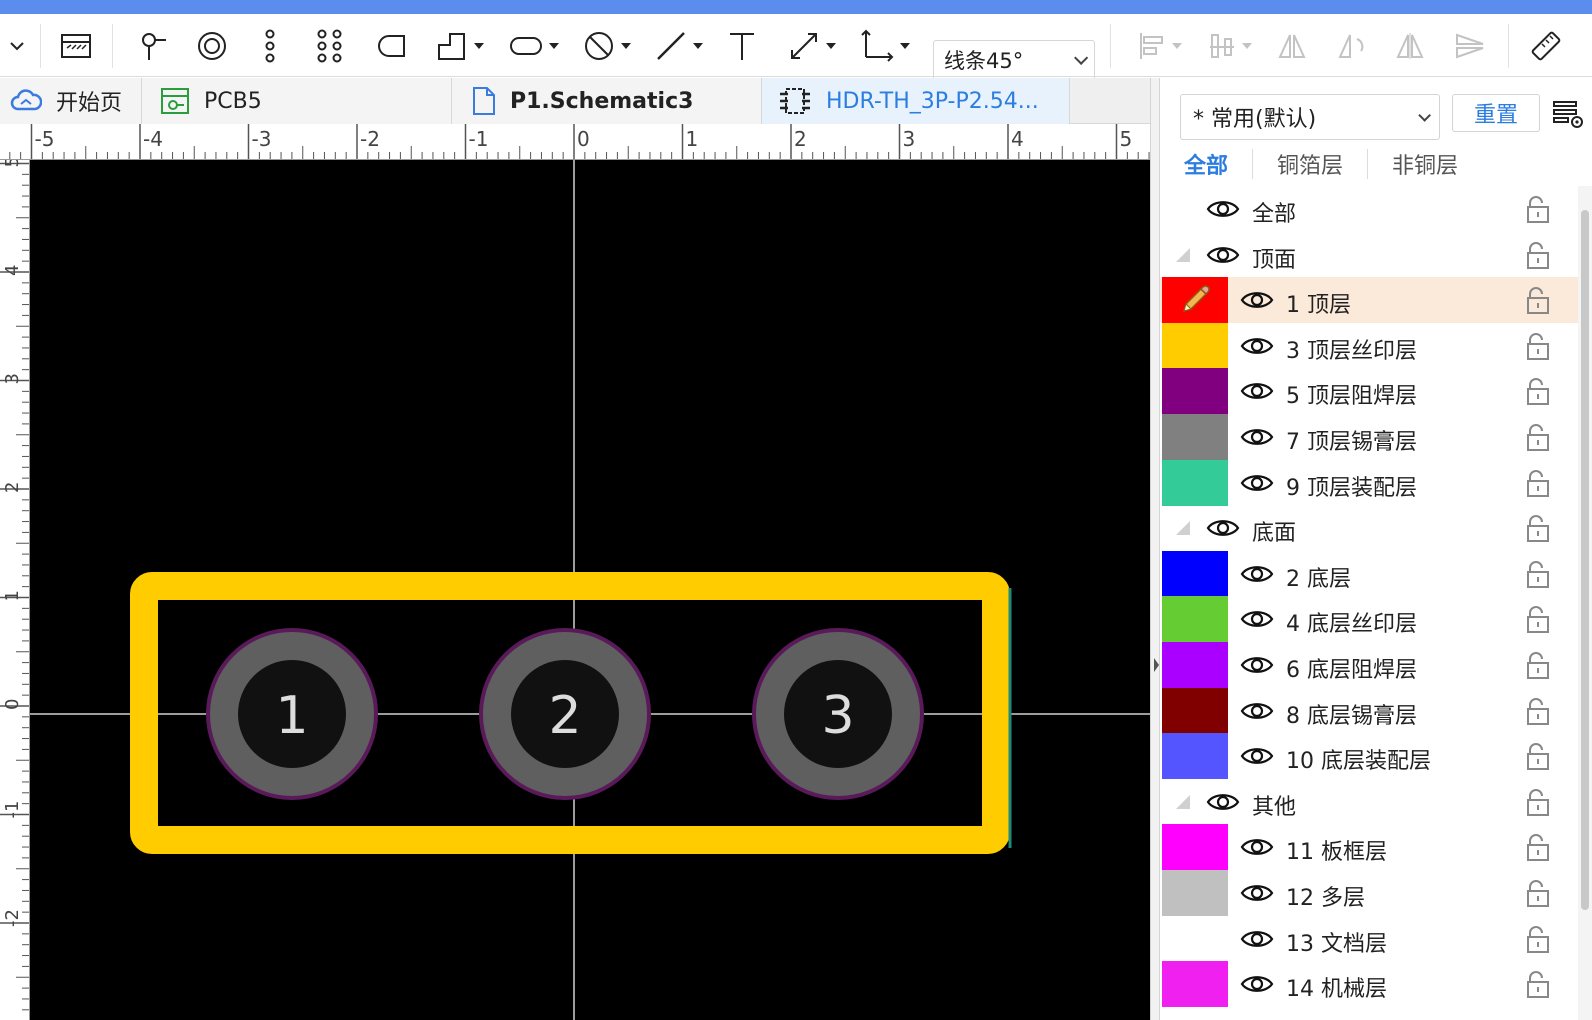 Image resolution: width=1592 pixels, height=1020 pixels. What do you see at coordinates (1155, 549) in the screenshot?
I see `panel-splitter` at bounding box center [1155, 549].